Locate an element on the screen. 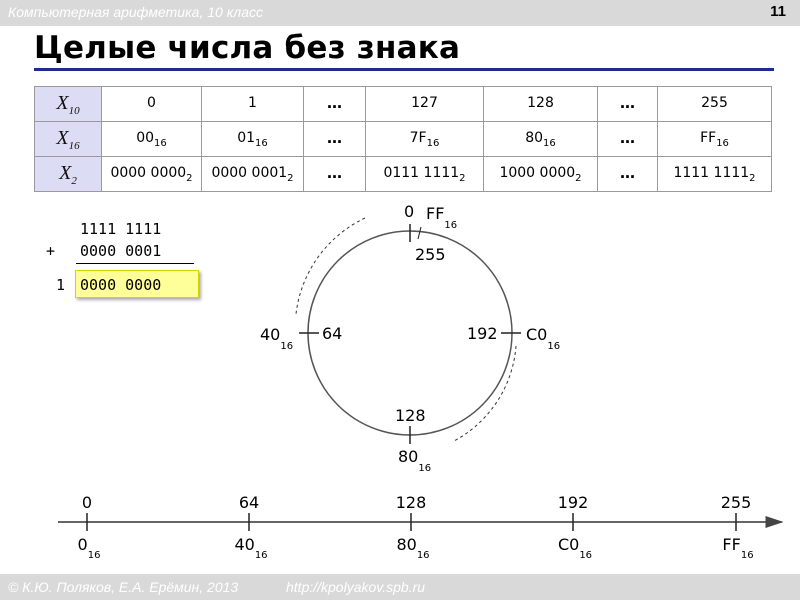  number-line-decimal-label: 64 is located at coordinates (249, 502).